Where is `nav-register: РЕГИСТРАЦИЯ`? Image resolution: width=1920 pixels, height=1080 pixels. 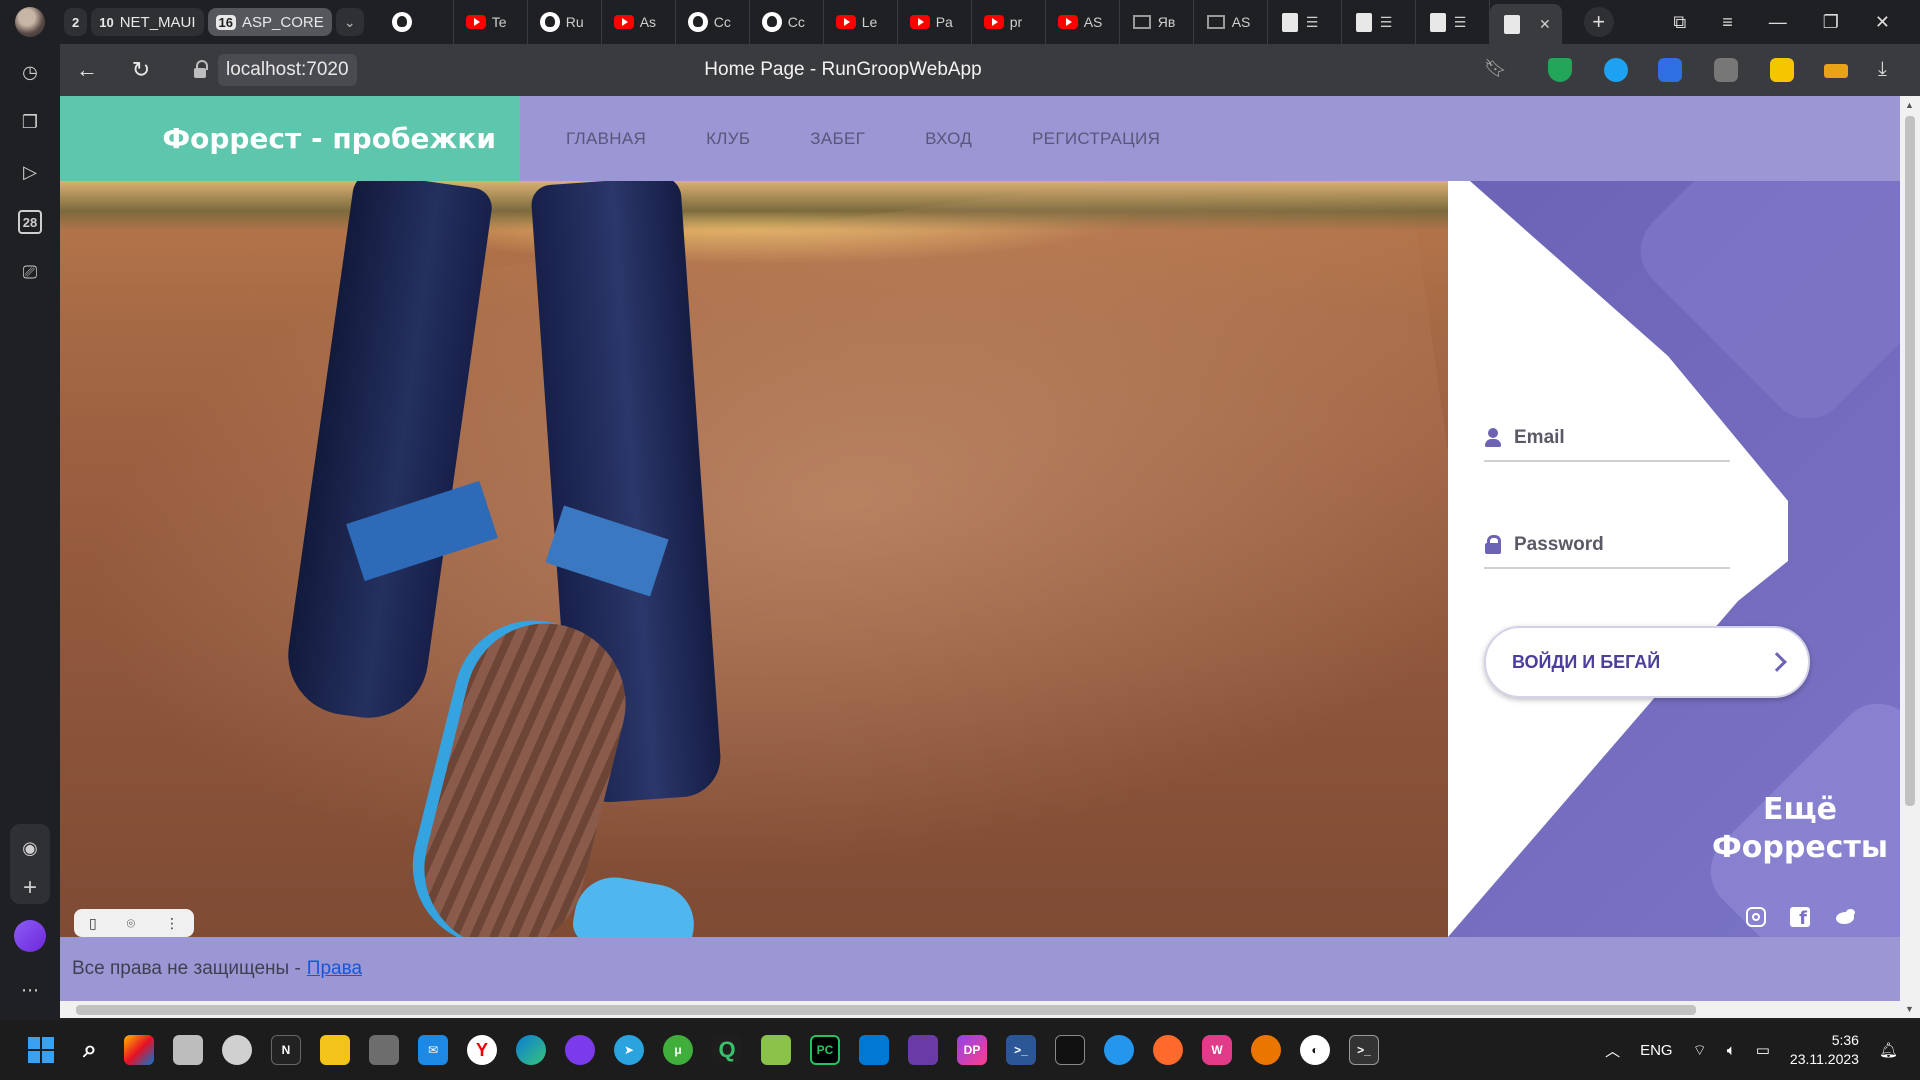
nav-register: РЕГИСТРАЦИЯ is located at coordinates (1096, 139).